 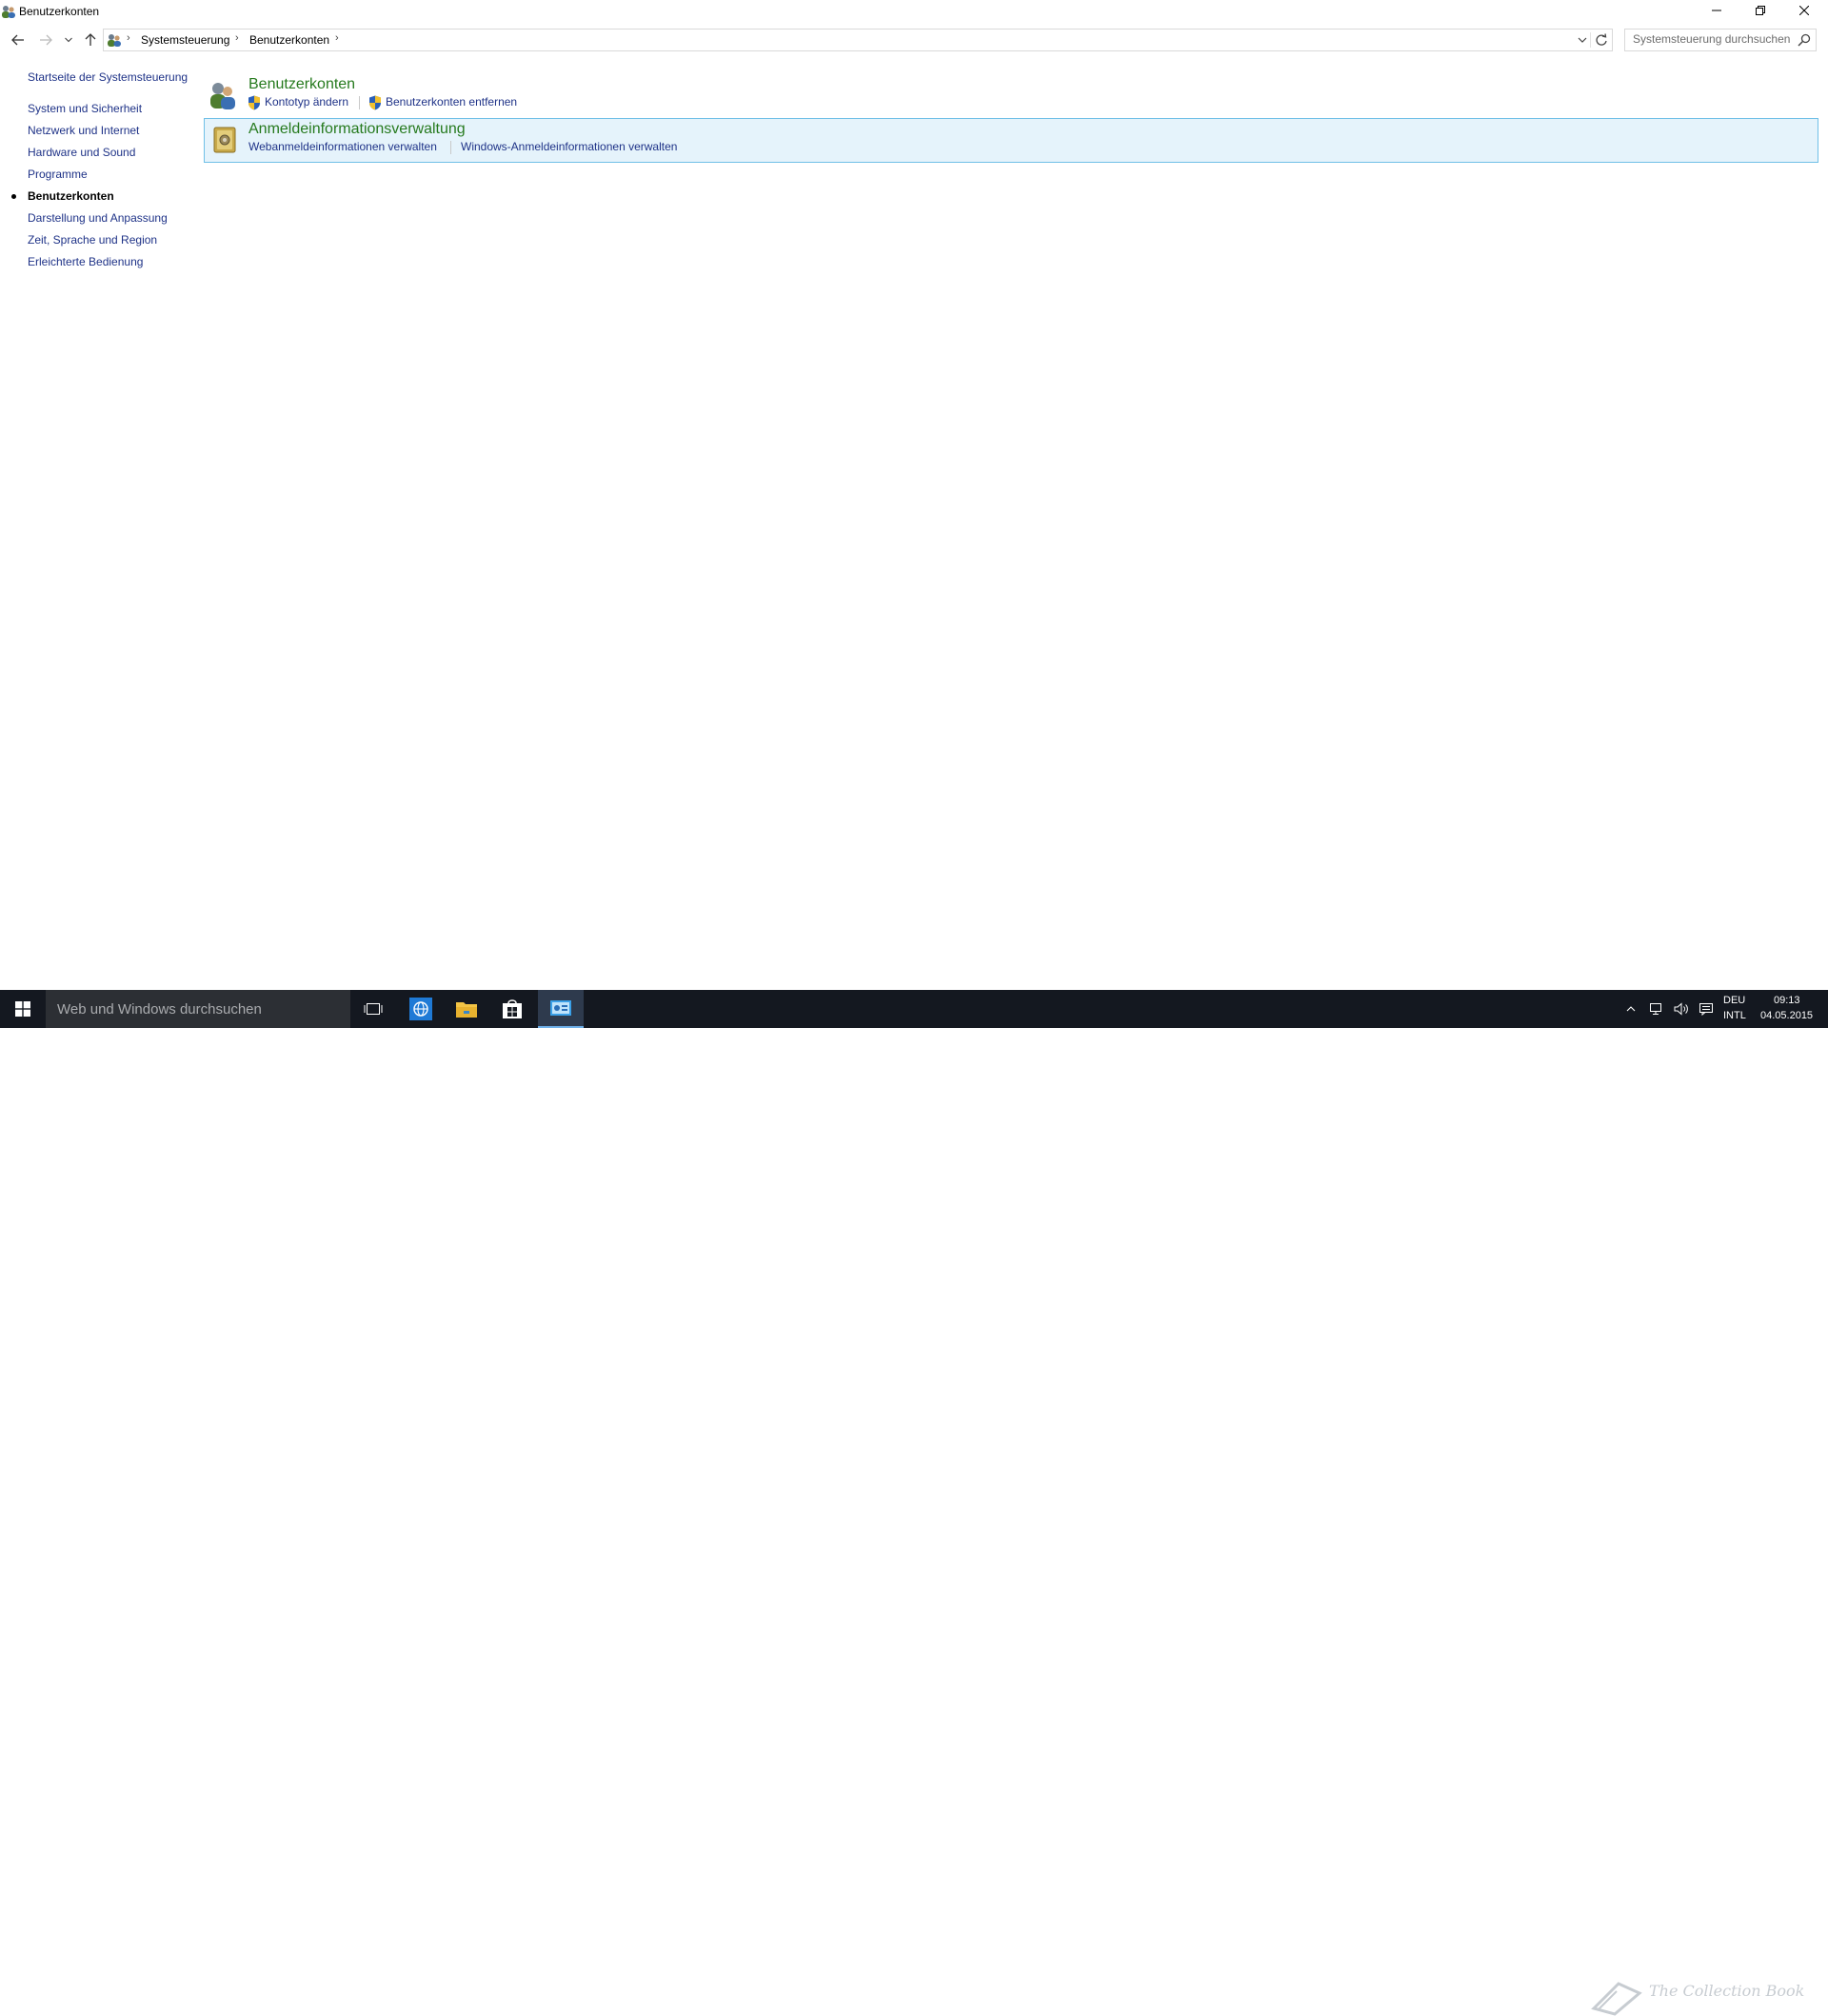 I want to click on minimize-button, so click(x=1717, y=10).